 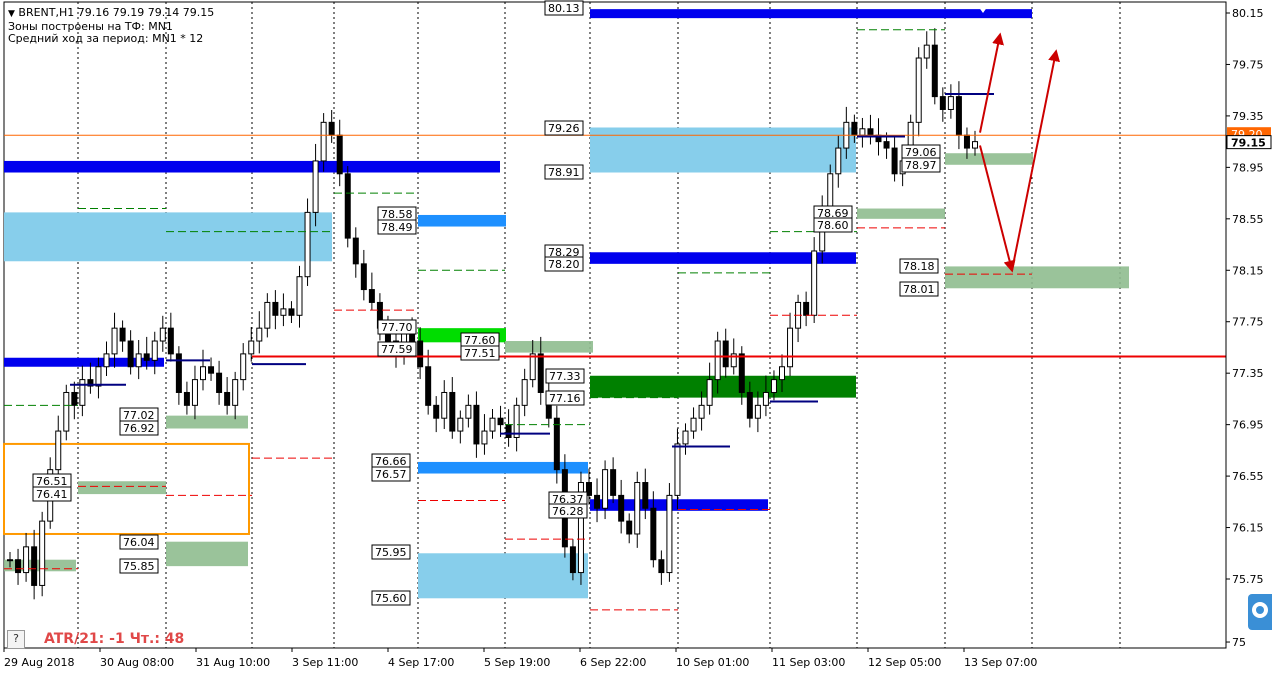 I want to click on collapse-triangle-icon: ▼, so click(x=11, y=14).